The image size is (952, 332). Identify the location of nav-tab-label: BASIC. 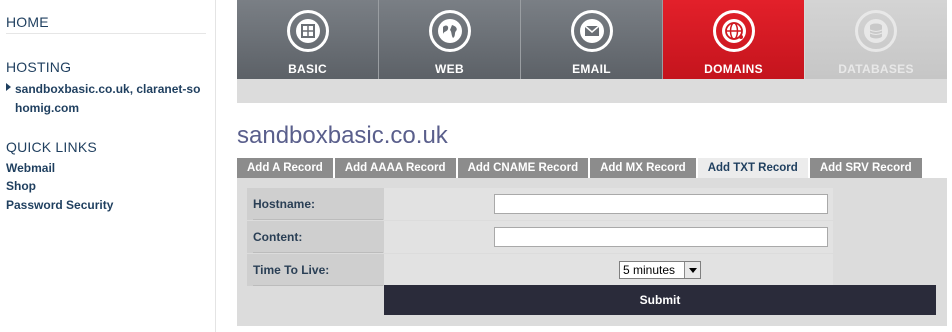
(307, 69).